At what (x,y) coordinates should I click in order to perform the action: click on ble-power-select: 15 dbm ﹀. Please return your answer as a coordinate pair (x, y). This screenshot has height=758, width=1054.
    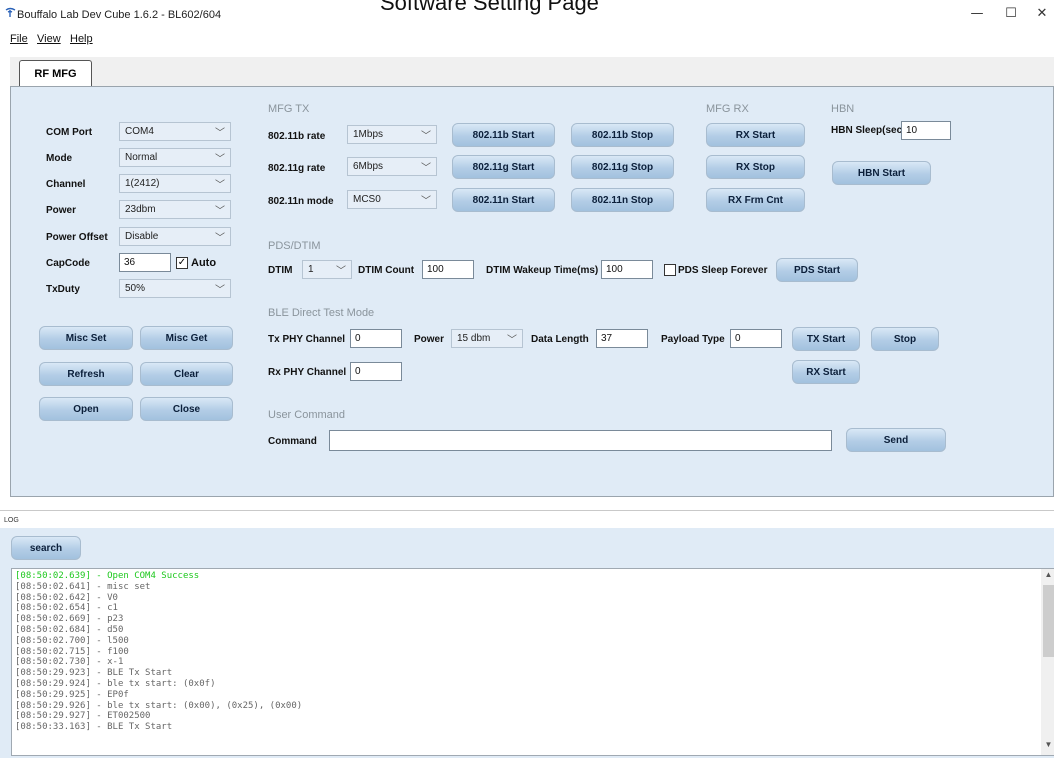
    Looking at the image, I should click on (487, 338).